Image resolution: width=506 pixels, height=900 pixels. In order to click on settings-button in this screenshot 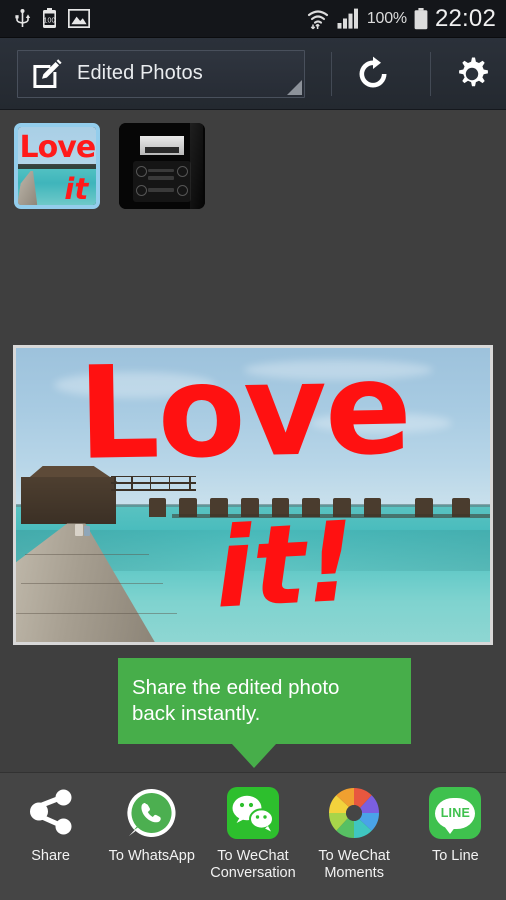, I will do `click(472, 74)`.